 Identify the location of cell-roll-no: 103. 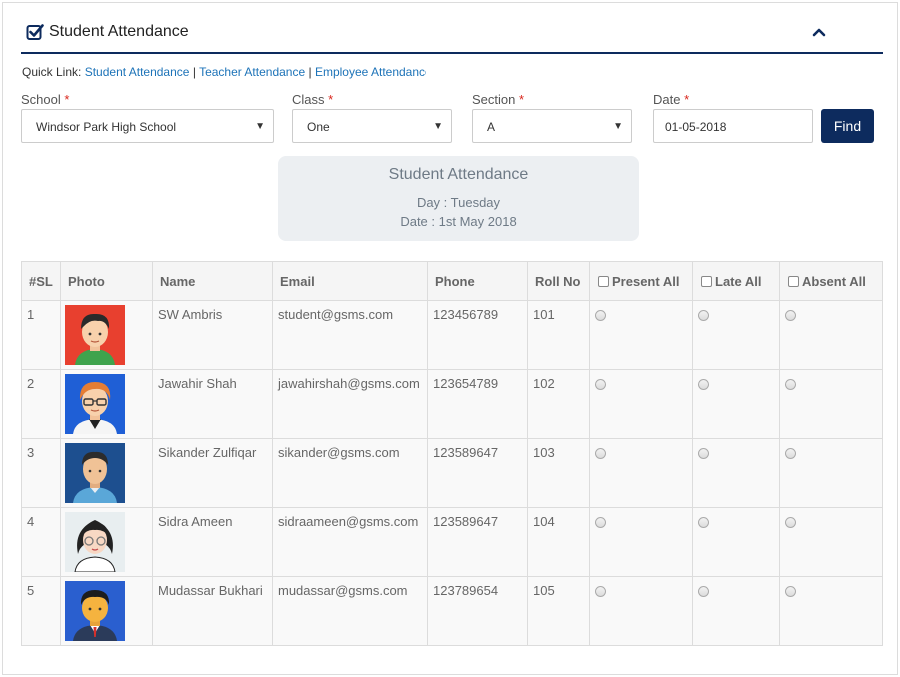
(558, 473).